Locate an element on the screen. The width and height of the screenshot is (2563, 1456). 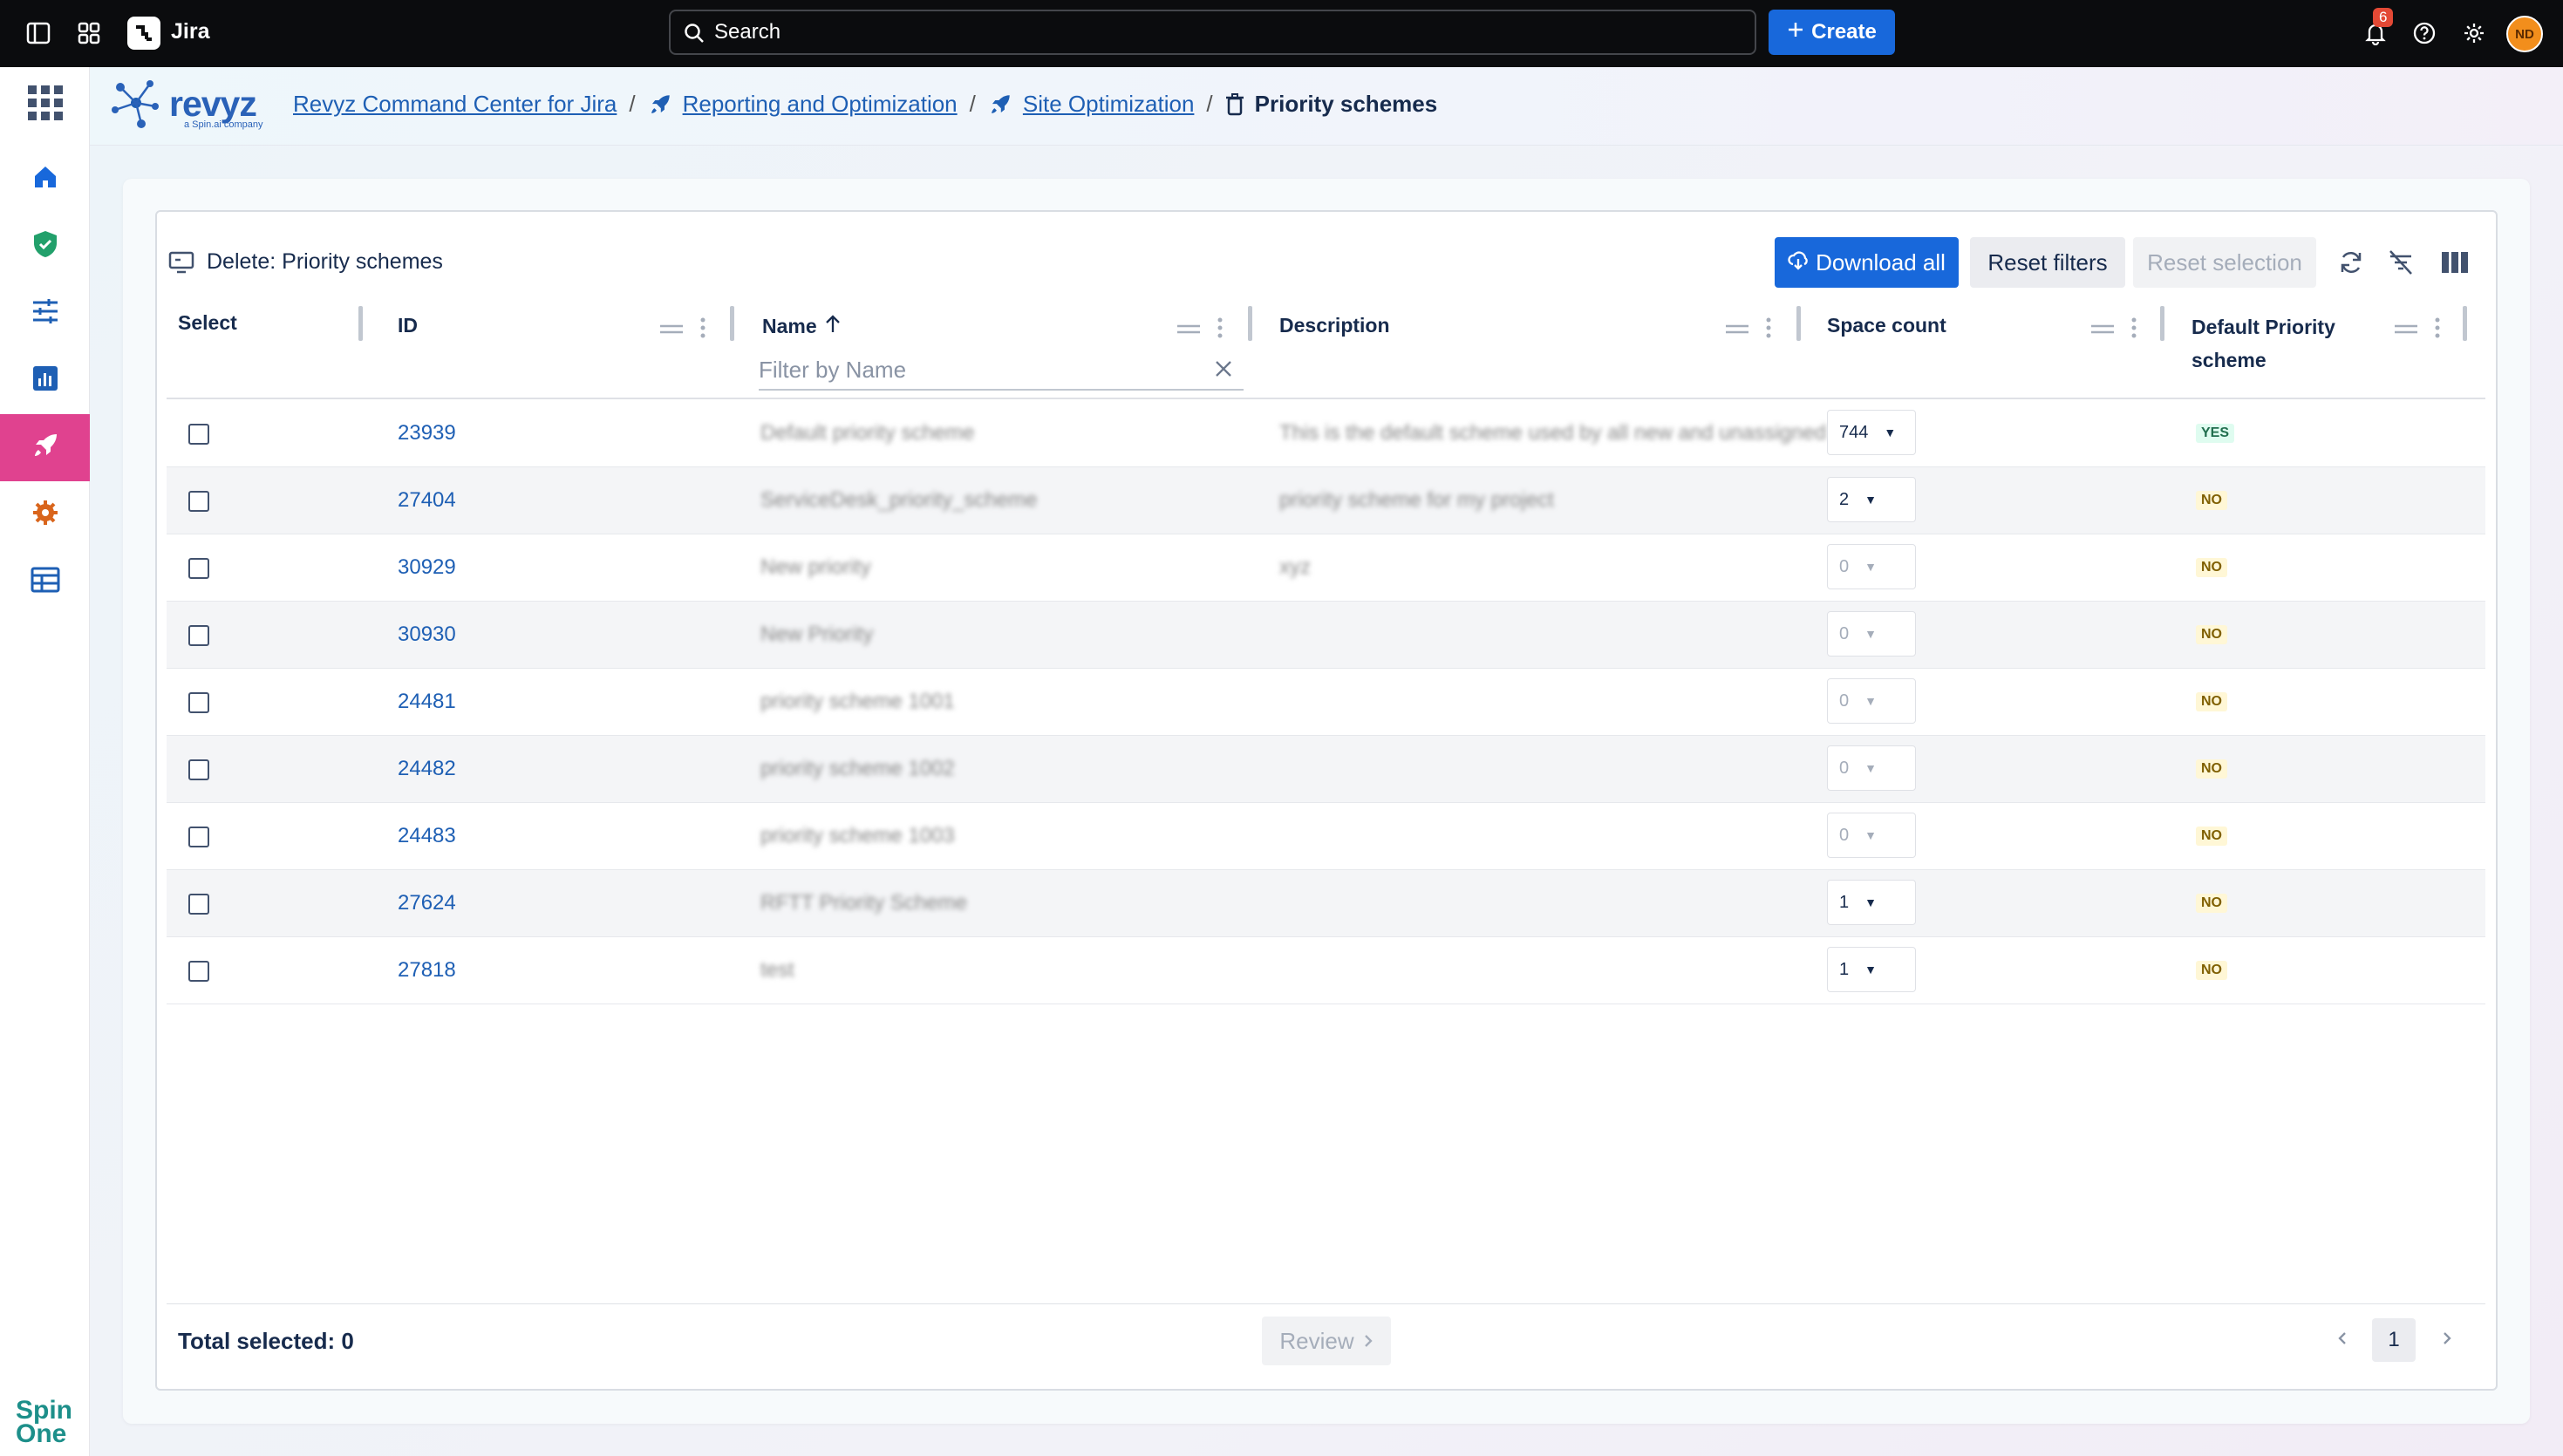
column-header-space-count: Space count is located at coordinates (1886, 325).